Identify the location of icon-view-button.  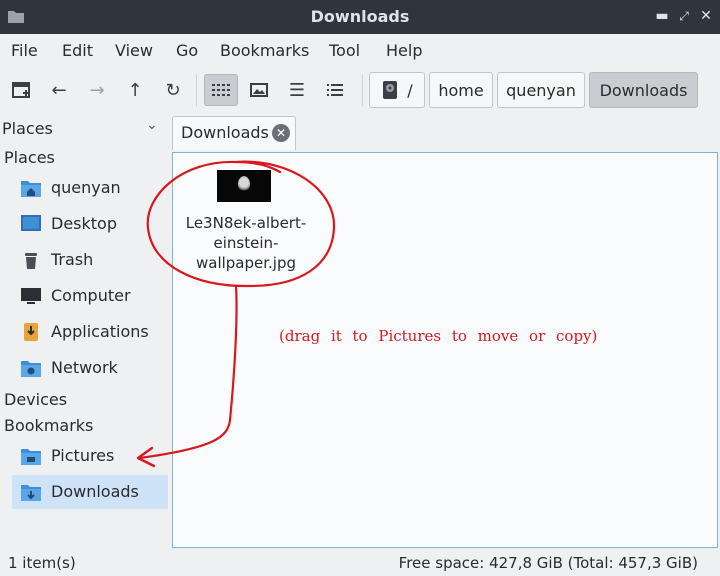
(221, 90).